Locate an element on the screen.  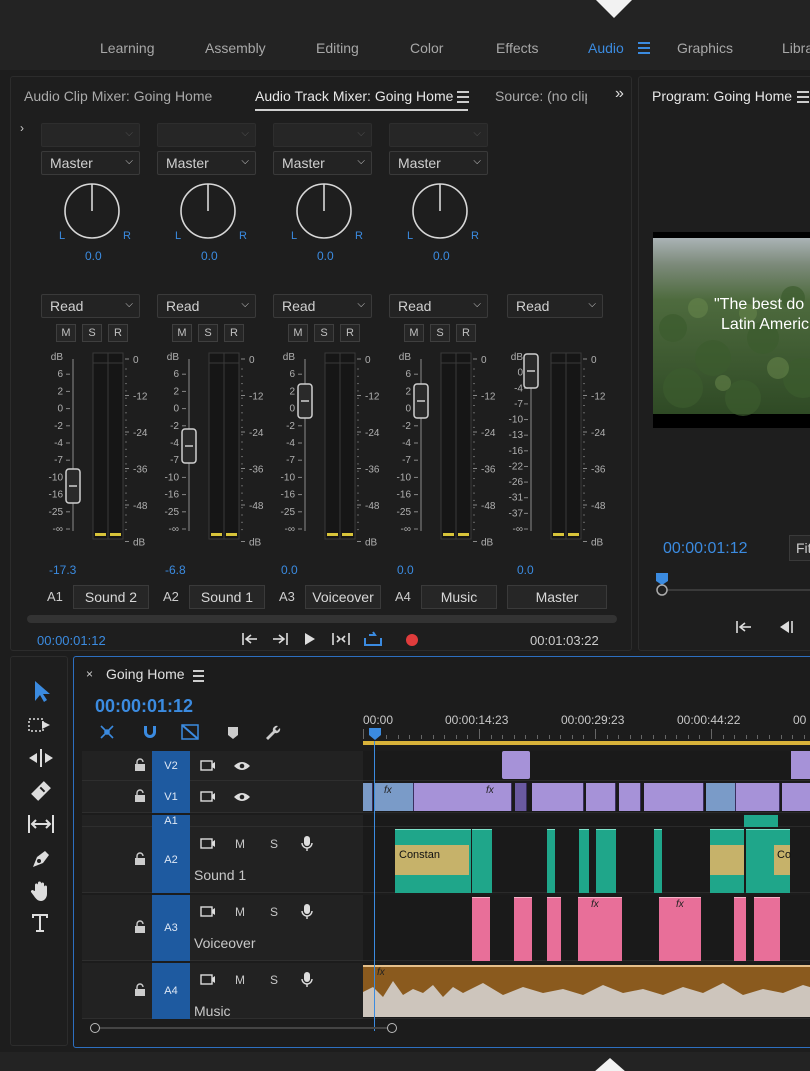
playhead-handle is located at coordinates (375, 734).